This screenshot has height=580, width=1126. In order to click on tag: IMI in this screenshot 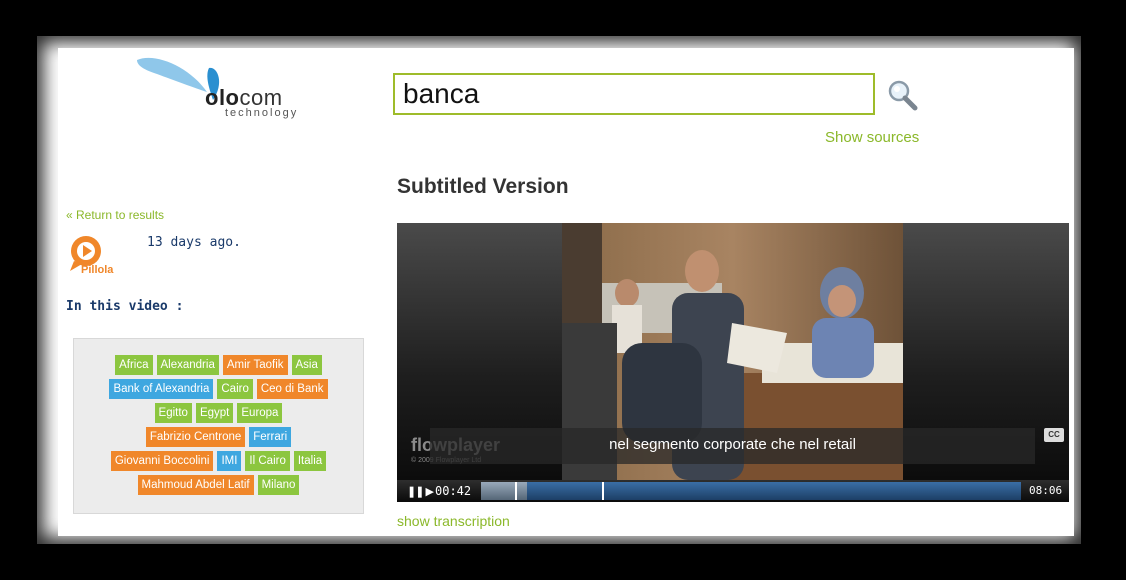, I will do `click(229, 461)`.